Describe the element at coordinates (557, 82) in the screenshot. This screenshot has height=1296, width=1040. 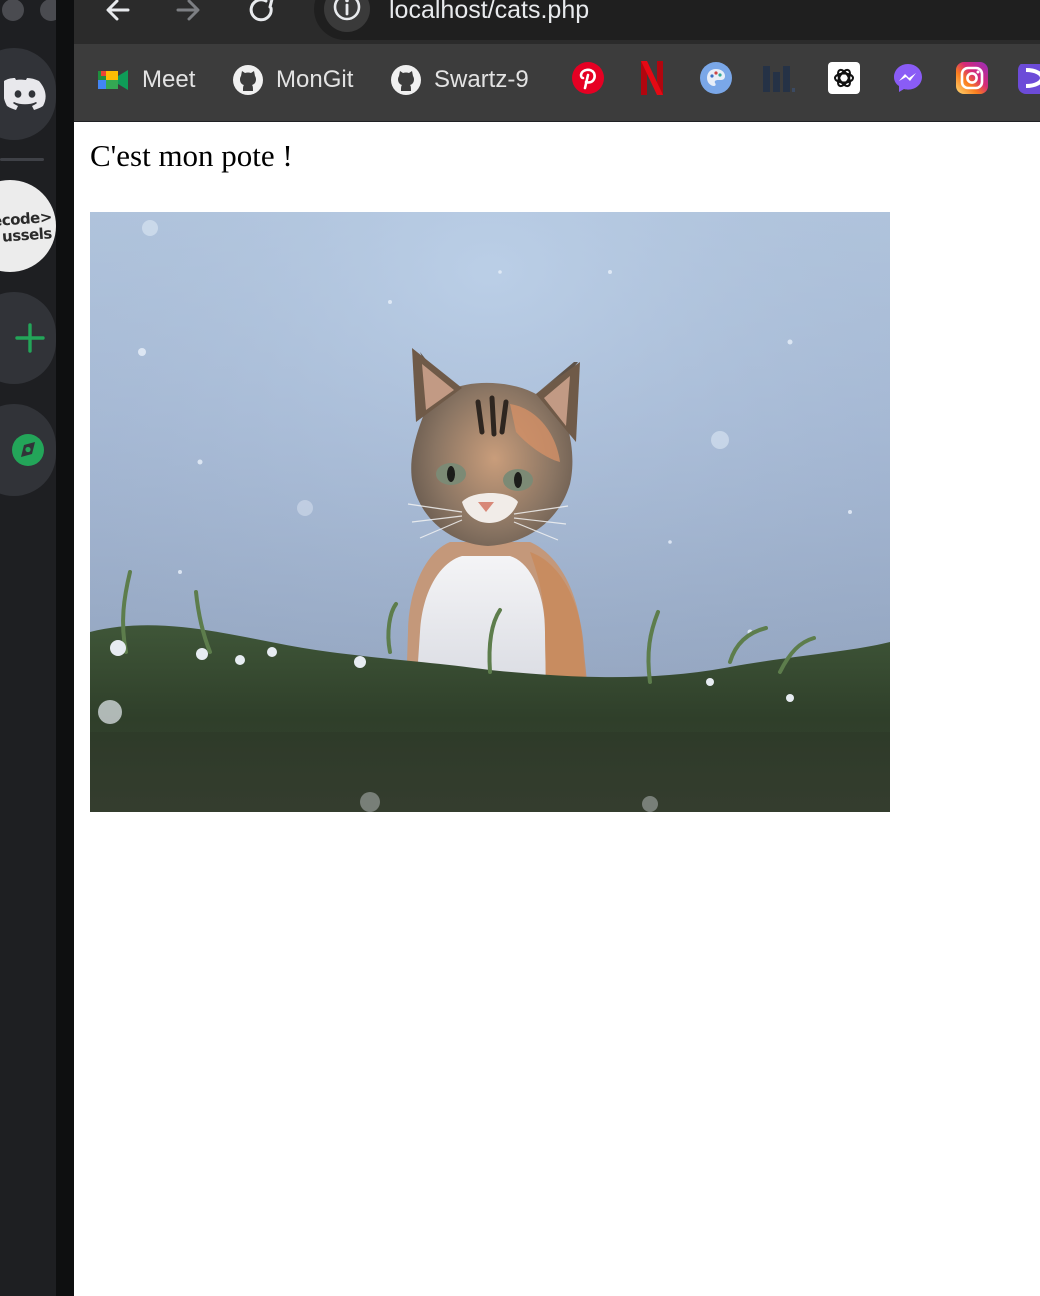
I see `bookmarks-bar: Meet MonGit Swartz-9` at that location.